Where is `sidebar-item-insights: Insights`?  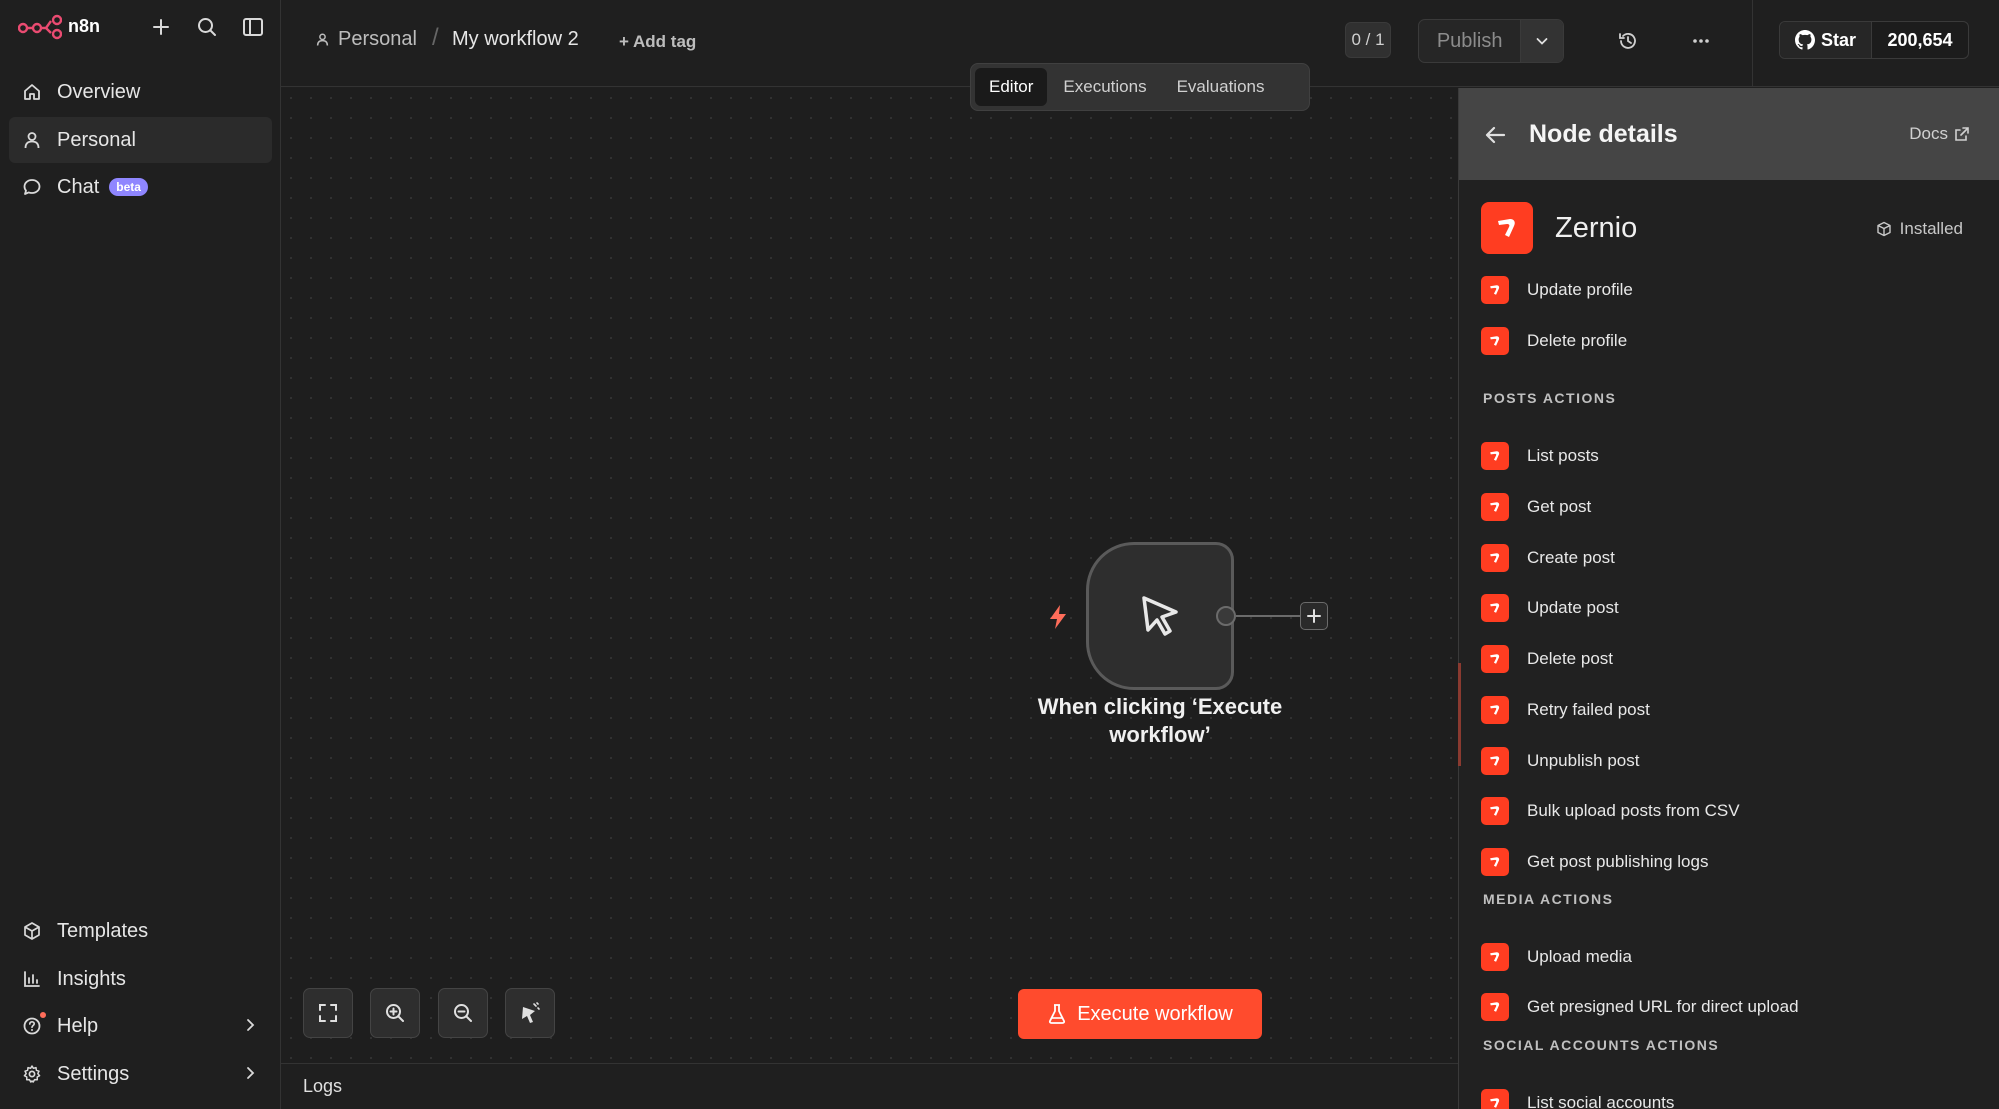 sidebar-item-insights: Insights is located at coordinates (140, 979).